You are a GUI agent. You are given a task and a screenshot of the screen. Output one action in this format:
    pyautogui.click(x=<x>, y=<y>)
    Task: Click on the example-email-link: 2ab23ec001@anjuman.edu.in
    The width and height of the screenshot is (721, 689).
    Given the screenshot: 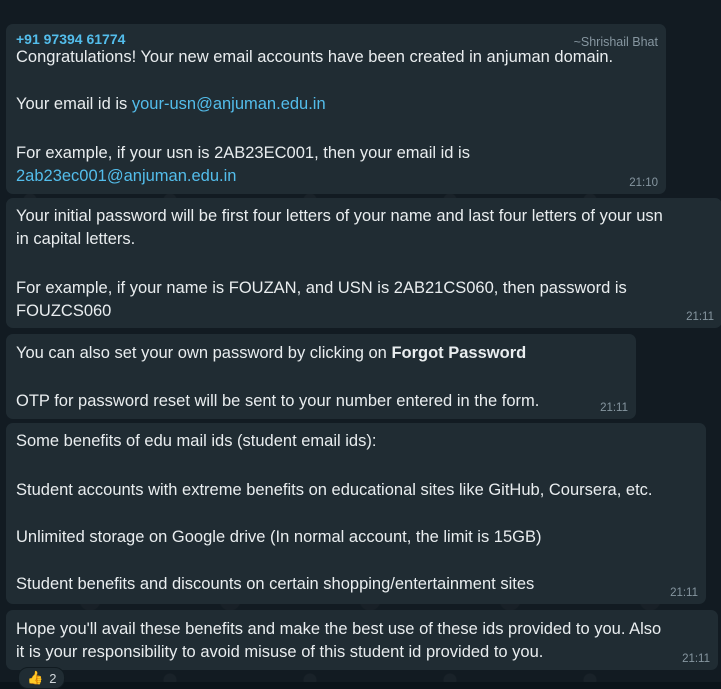 What is the action you would take?
    pyautogui.click(x=126, y=177)
    